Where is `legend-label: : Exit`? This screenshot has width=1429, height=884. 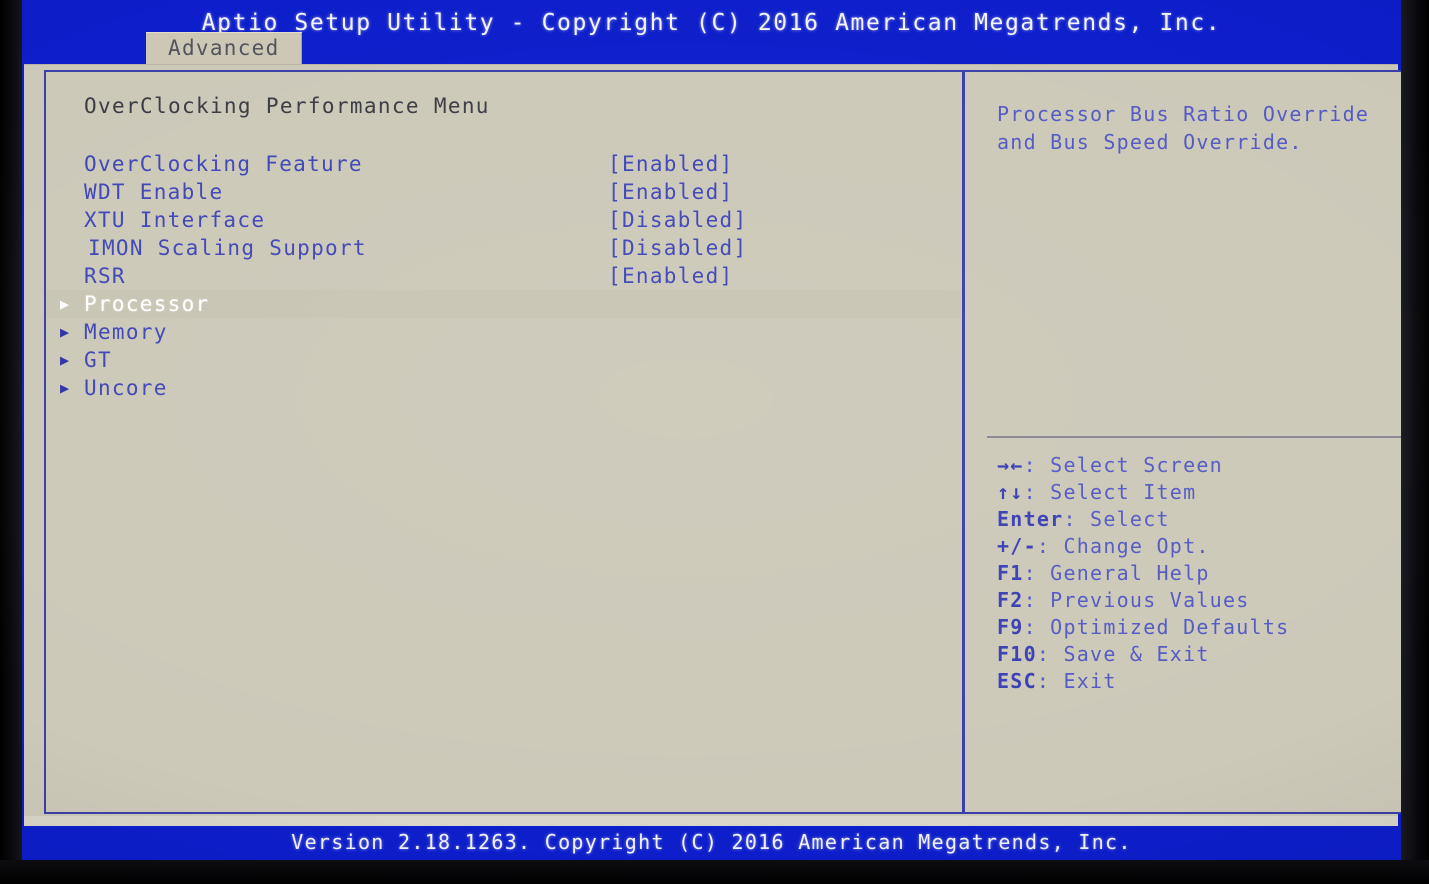 legend-label: : Exit is located at coordinates (1076, 681).